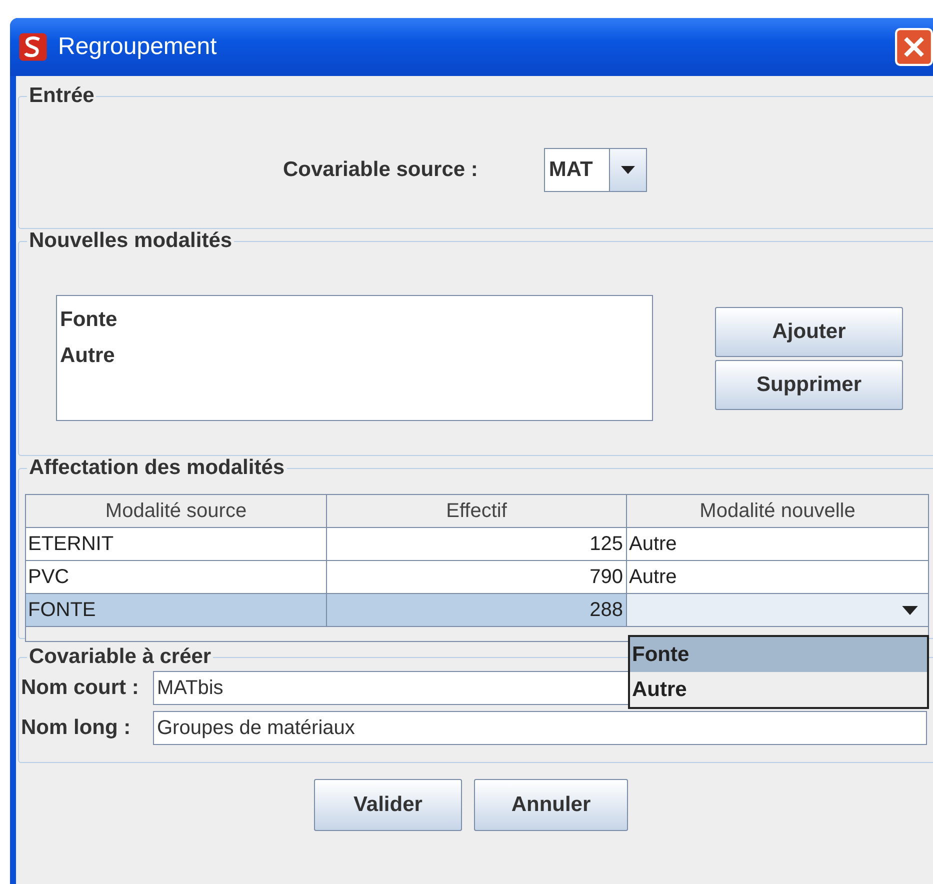  Describe the element at coordinates (176, 544) in the screenshot. I see `table-cell: ETERNIT` at that location.